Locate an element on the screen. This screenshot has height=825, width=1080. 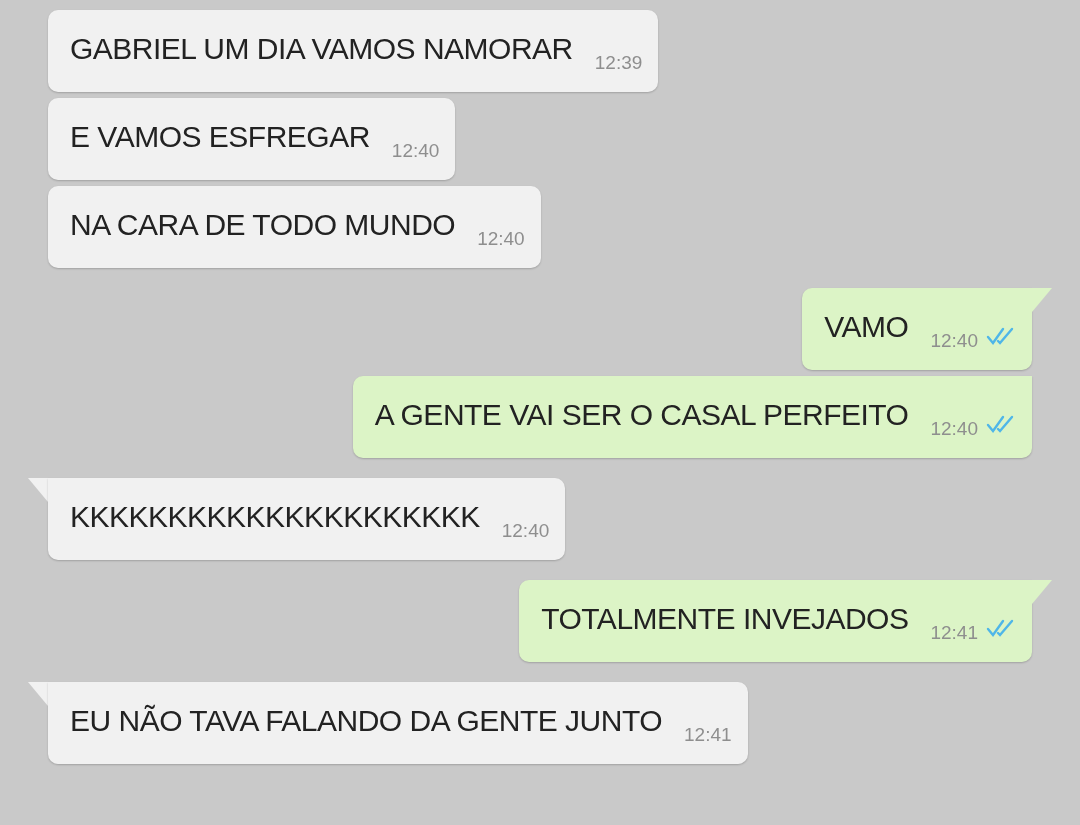
message-time: 12:39 is located at coordinates (618, 62).